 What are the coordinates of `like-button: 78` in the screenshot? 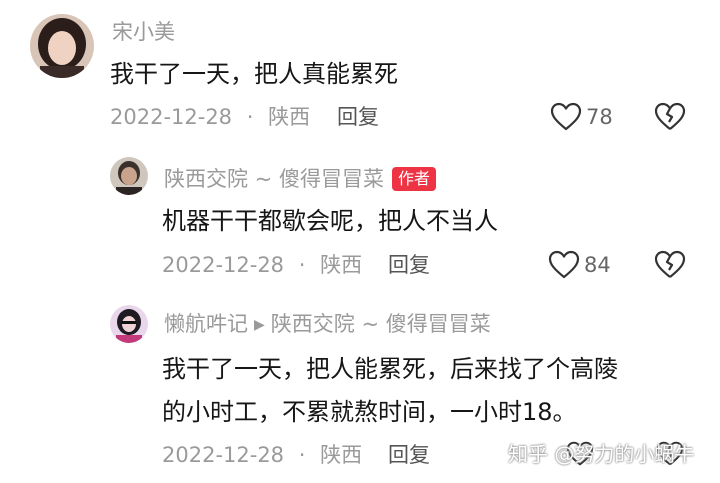 It's located at (581, 117).